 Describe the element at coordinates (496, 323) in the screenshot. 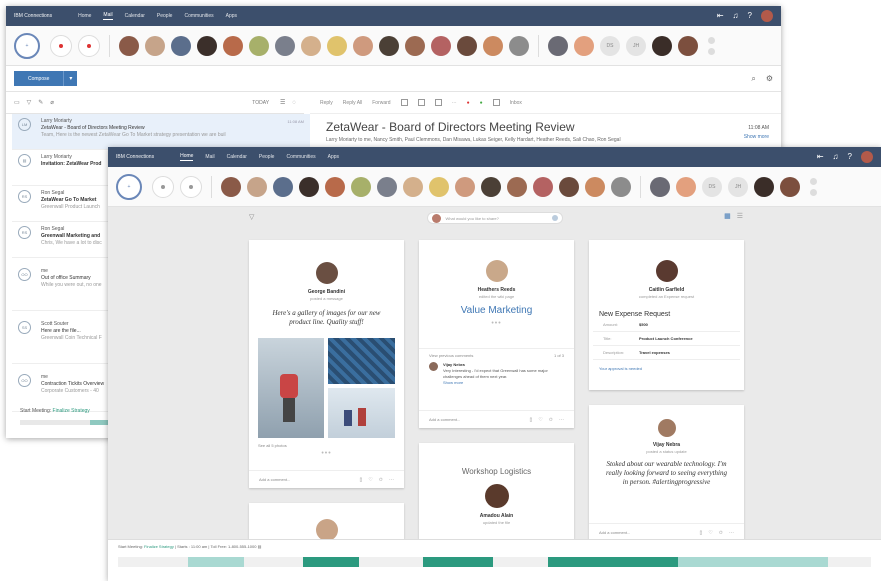

I see `pagination-dots: •••` at that location.